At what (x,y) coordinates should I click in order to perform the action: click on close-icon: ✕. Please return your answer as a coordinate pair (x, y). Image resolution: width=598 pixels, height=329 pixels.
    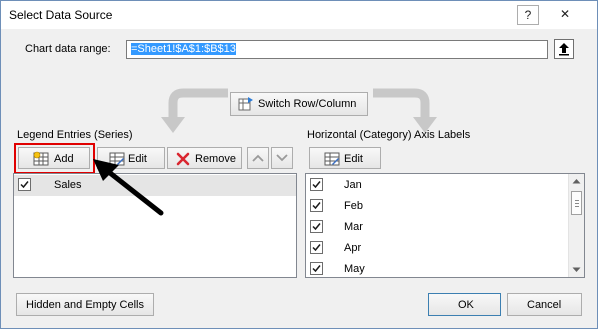
    Looking at the image, I should click on (565, 14).